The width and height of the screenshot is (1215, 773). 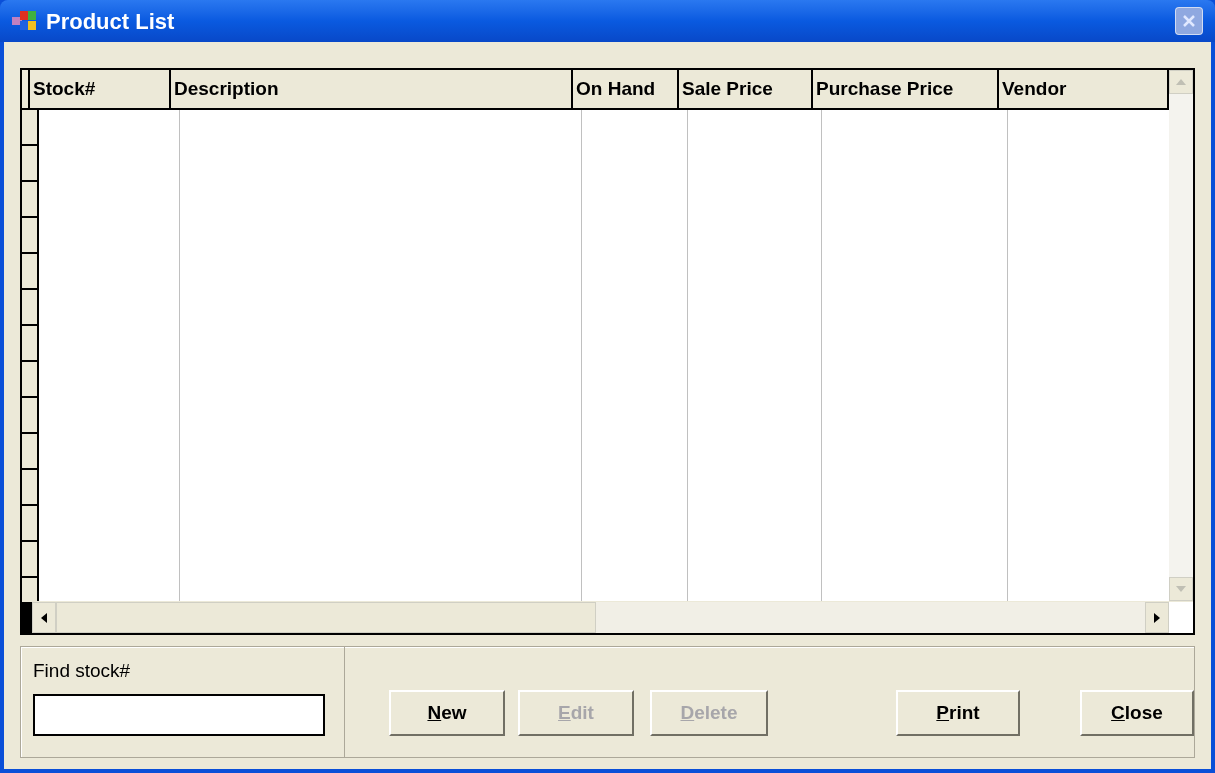 I want to click on left-arrow-icon, so click(x=44, y=617).